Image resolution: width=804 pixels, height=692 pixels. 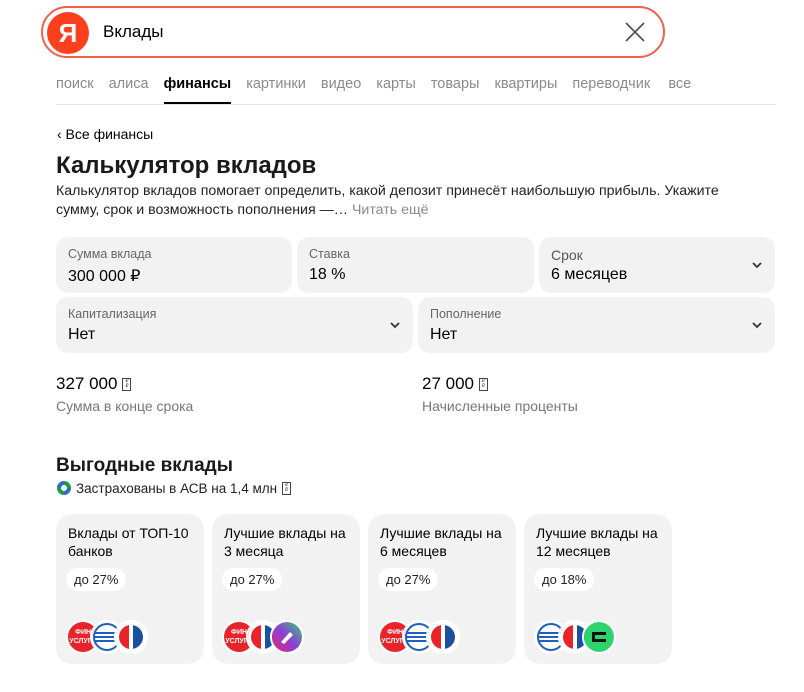 What do you see at coordinates (617, 88) in the screenshot?
I see `tab-translator: переводчик` at bounding box center [617, 88].